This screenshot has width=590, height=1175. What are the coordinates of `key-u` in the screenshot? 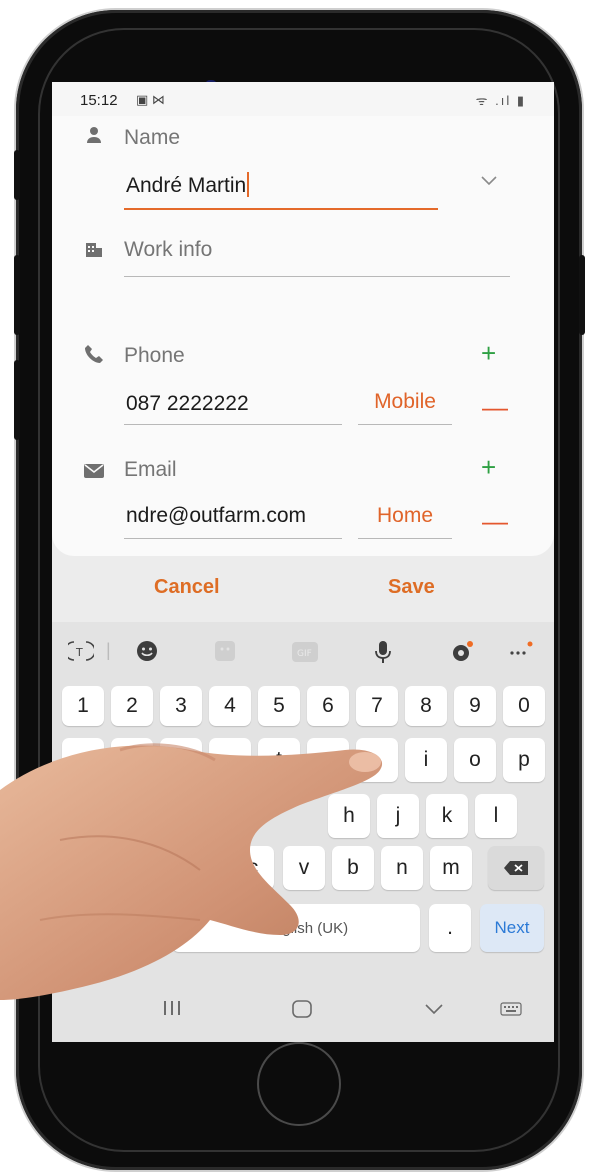 It's located at (377, 760).